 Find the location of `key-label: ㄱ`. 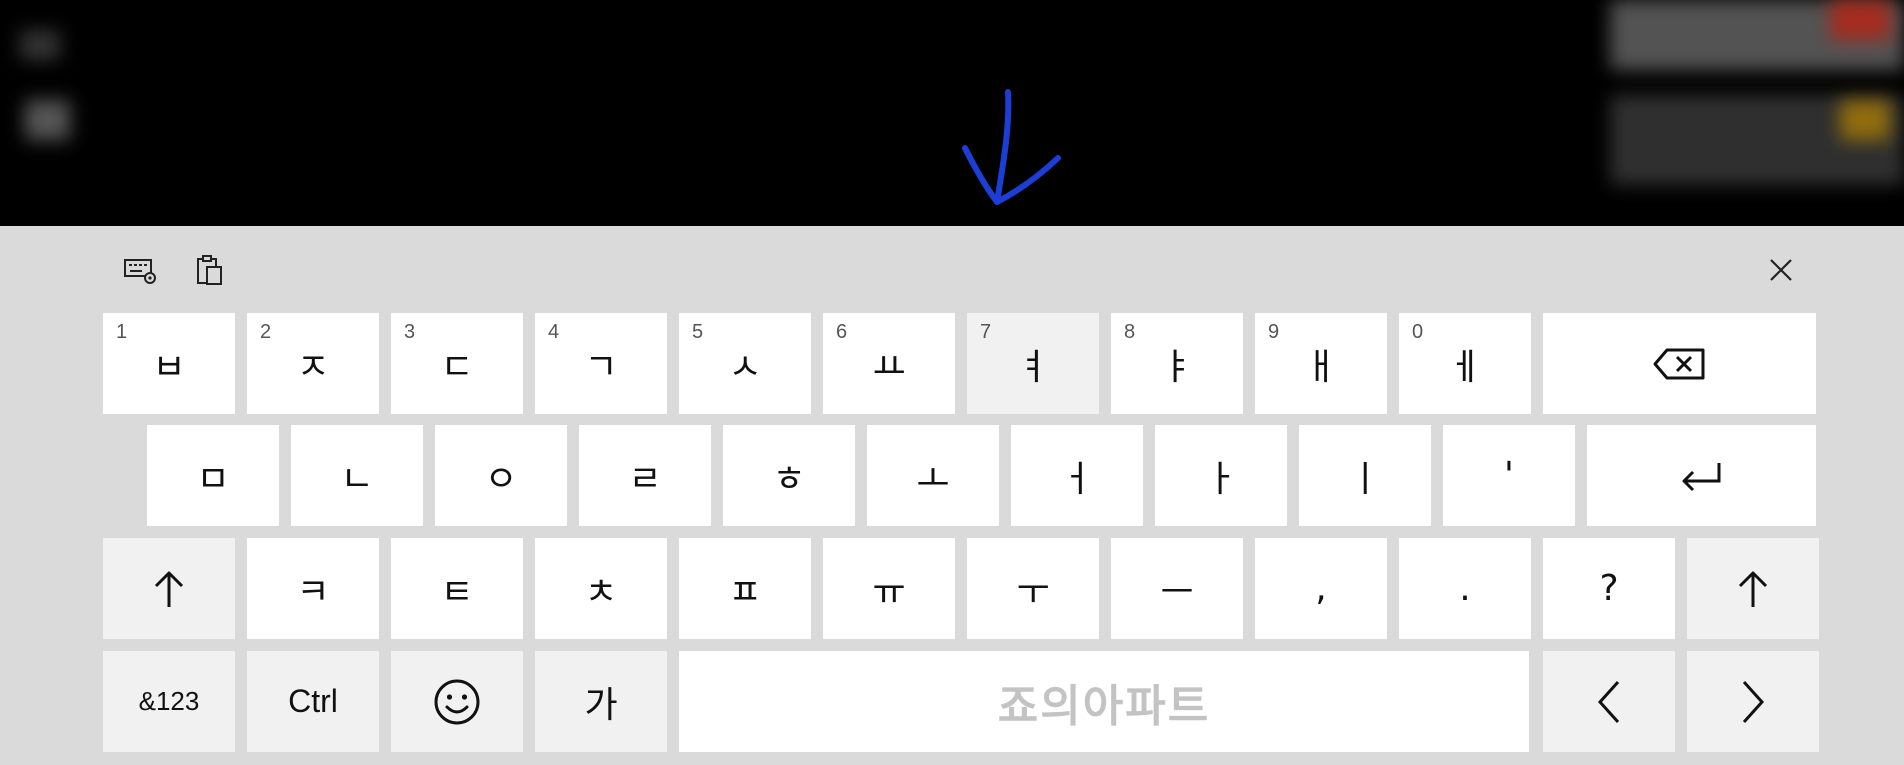

key-label: ㄱ is located at coordinates (601, 367).